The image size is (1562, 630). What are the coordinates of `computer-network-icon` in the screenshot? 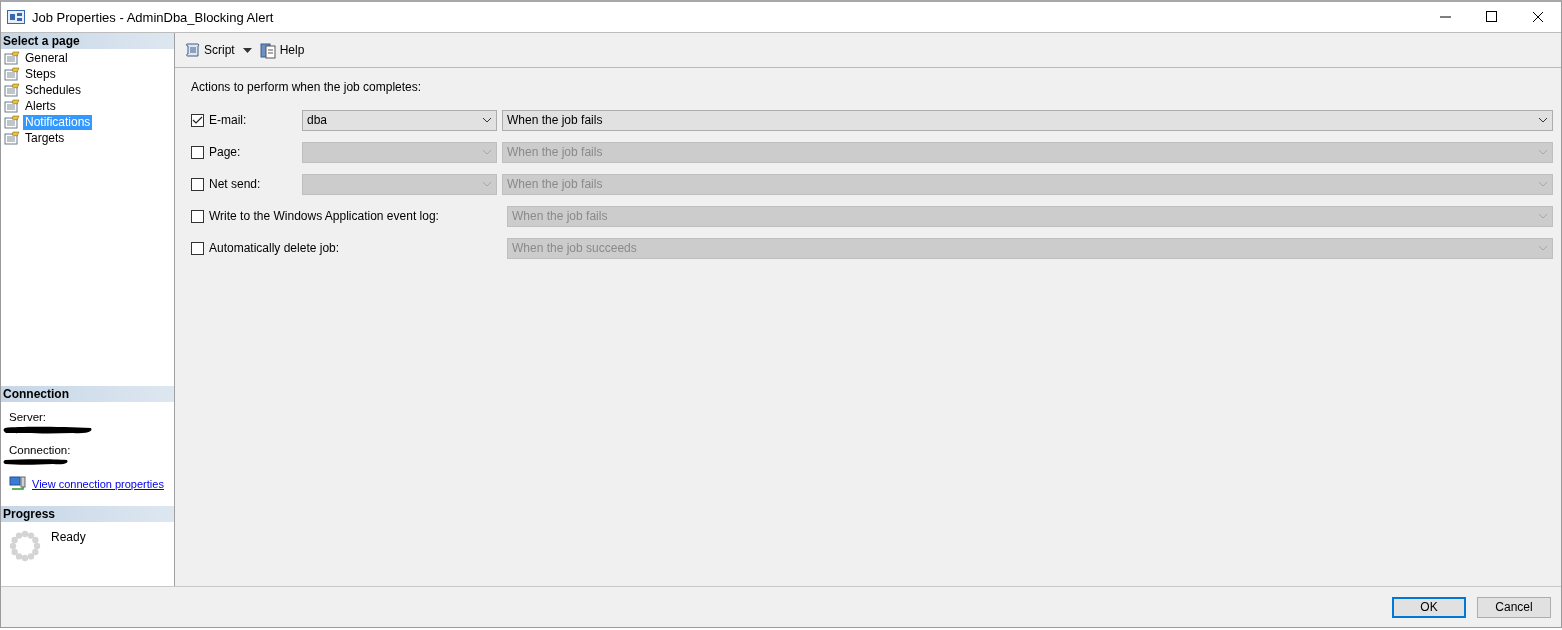 It's located at (17, 484).